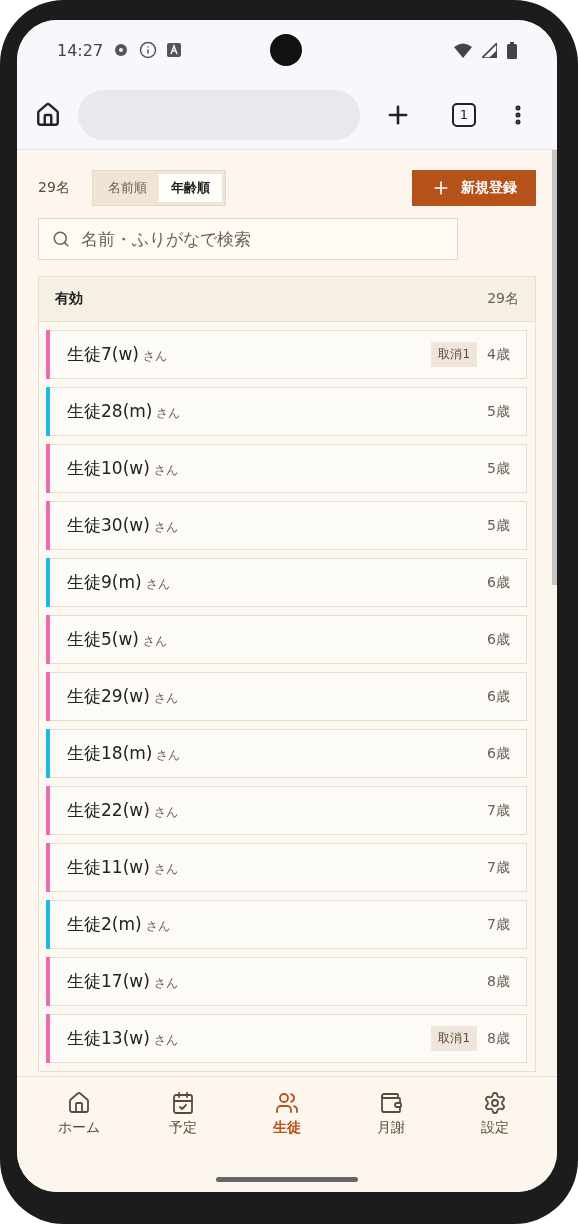 Image resolution: width=578 pixels, height=1224 pixels. What do you see at coordinates (108, 696) in the screenshot?
I see `student-name: 生徒29(w)` at bounding box center [108, 696].